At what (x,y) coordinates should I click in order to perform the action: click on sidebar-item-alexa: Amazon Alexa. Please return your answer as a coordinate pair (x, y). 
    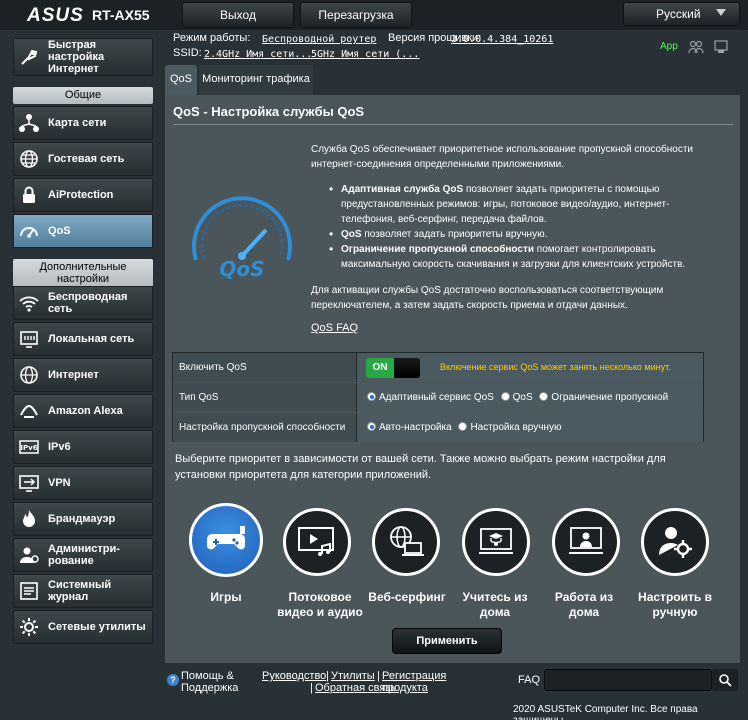
    Looking at the image, I should click on (83, 411).